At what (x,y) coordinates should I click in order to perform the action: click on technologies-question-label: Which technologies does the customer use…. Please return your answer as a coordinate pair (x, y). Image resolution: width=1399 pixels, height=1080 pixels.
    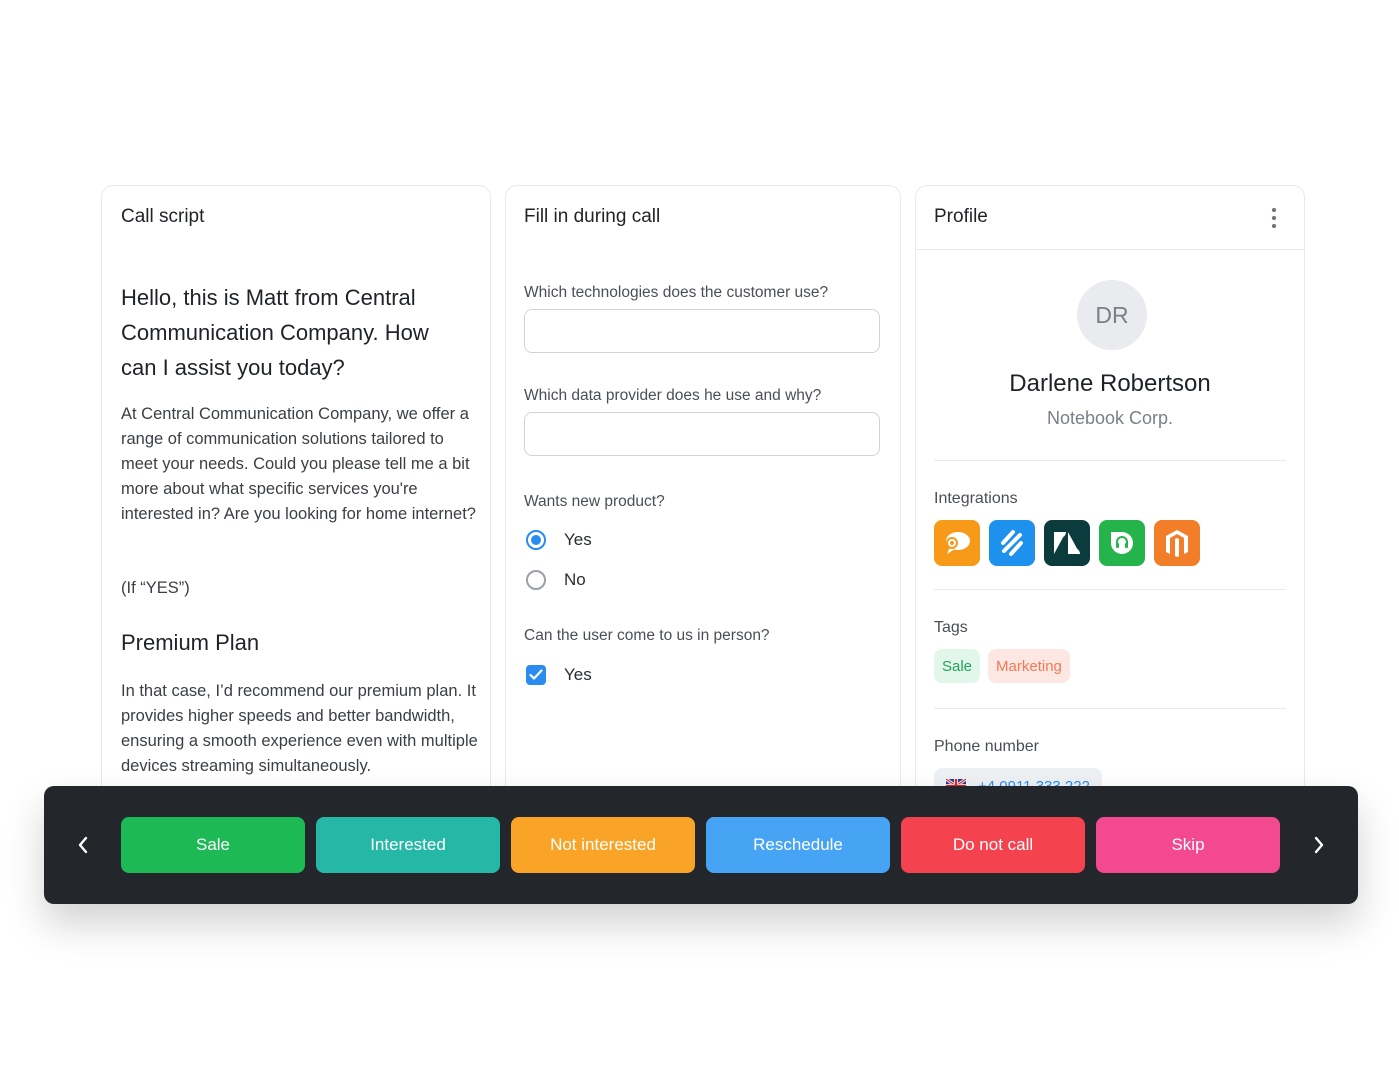
    Looking at the image, I should click on (676, 292).